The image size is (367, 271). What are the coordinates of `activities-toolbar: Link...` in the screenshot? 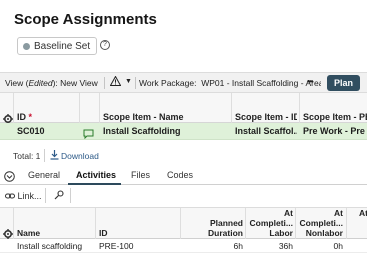 It's located at (183, 196).